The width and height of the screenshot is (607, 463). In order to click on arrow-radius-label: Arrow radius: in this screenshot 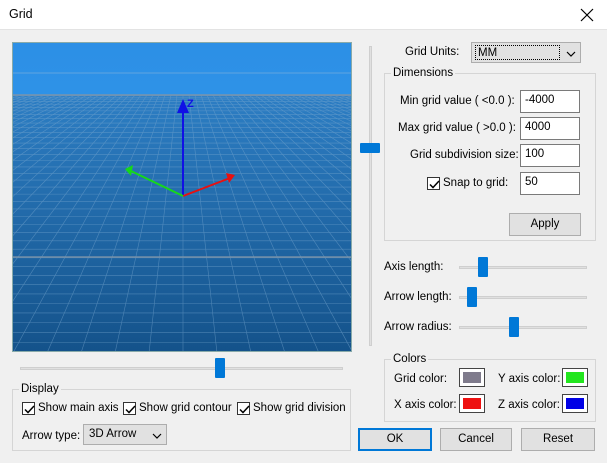, I will do `click(418, 327)`.